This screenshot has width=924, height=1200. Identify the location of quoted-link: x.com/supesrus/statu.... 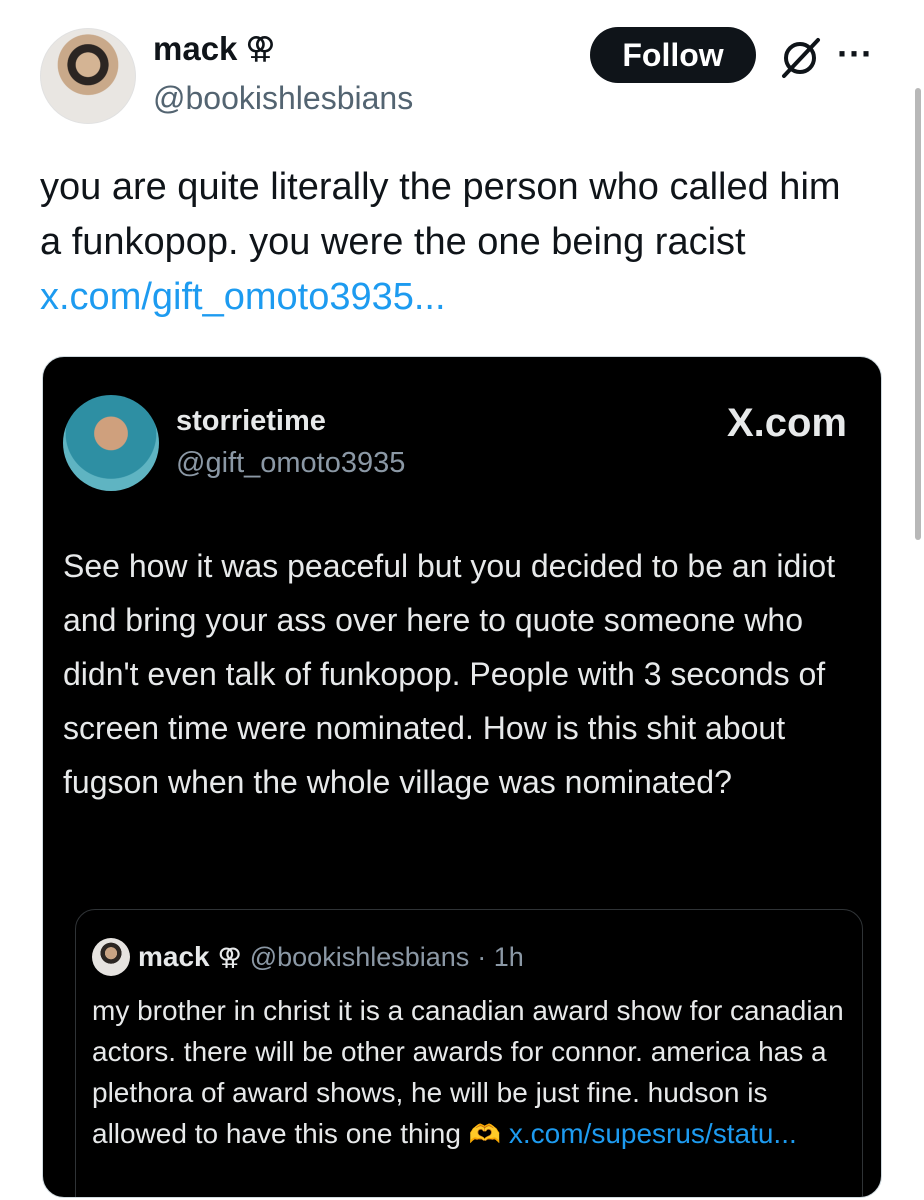
(652, 1133).